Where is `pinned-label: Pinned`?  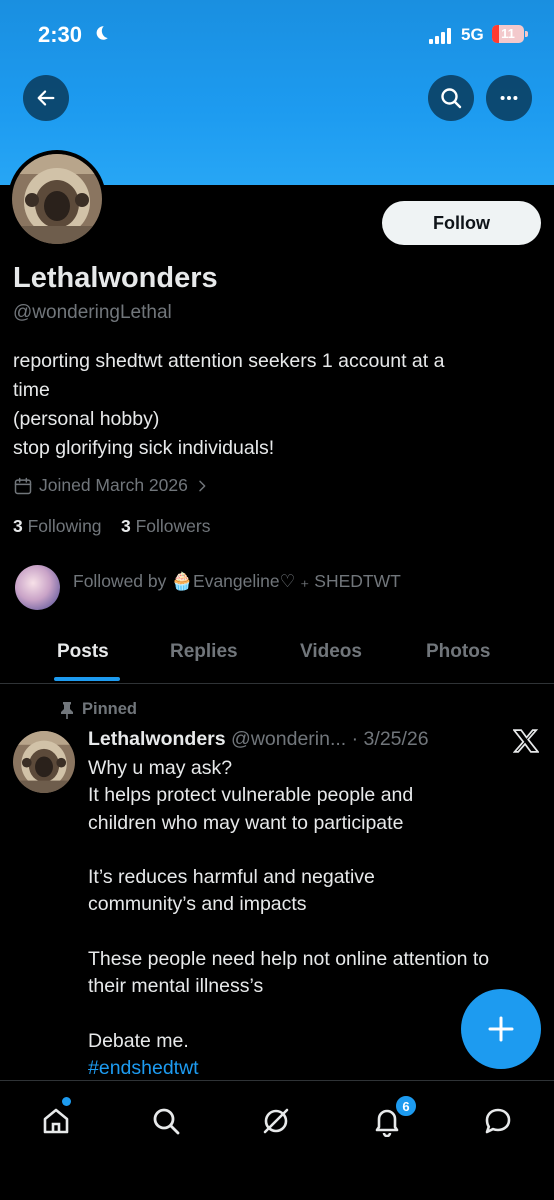
pinned-label: Pinned is located at coordinates (98, 709).